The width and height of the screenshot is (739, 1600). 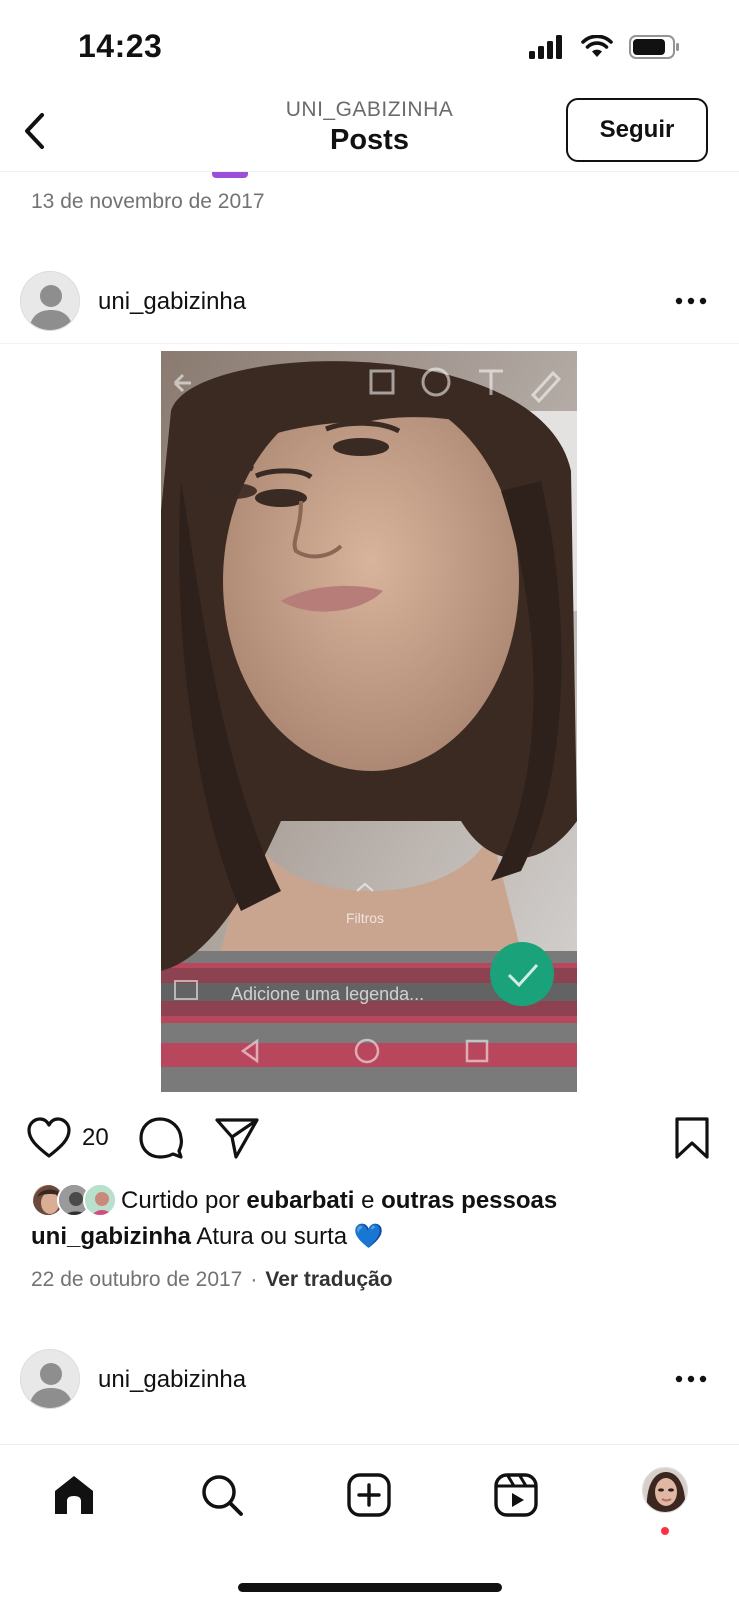 What do you see at coordinates (597, 49) in the screenshot?
I see `wifi-icon` at bounding box center [597, 49].